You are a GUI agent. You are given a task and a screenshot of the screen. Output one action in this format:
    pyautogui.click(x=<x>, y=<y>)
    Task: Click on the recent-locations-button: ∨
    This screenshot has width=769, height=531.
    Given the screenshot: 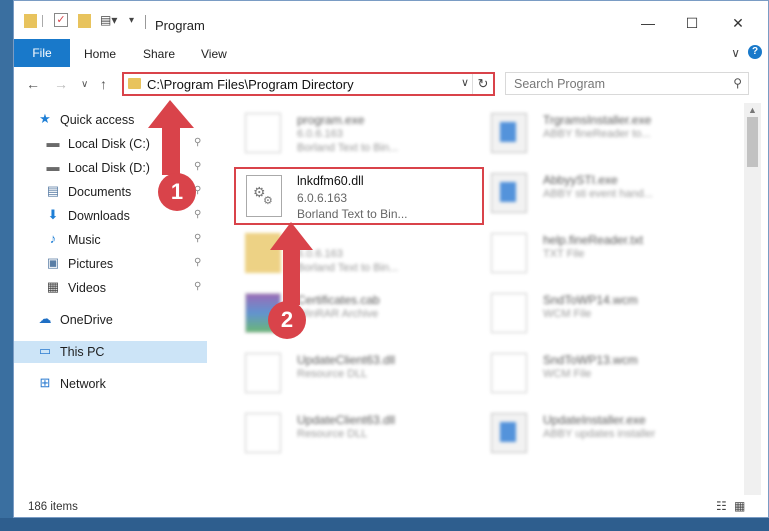 What is the action you would take?
    pyautogui.click(x=84, y=84)
    